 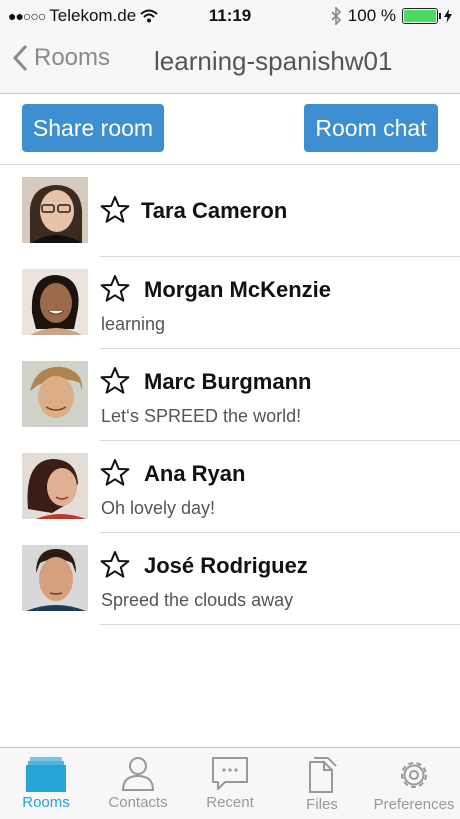 I want to click on tab-rooms: Rooms, so click(x=46, y=783).